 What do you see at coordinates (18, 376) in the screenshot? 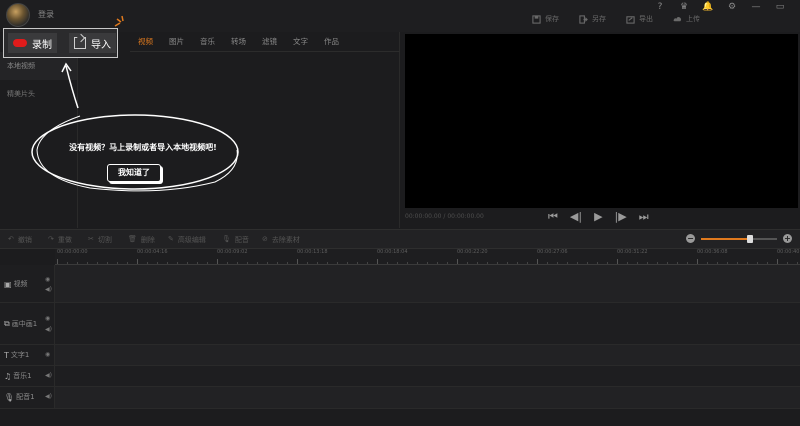
I see `track-label-music: ♫ 音乐1` at bounding box center [18, 376].